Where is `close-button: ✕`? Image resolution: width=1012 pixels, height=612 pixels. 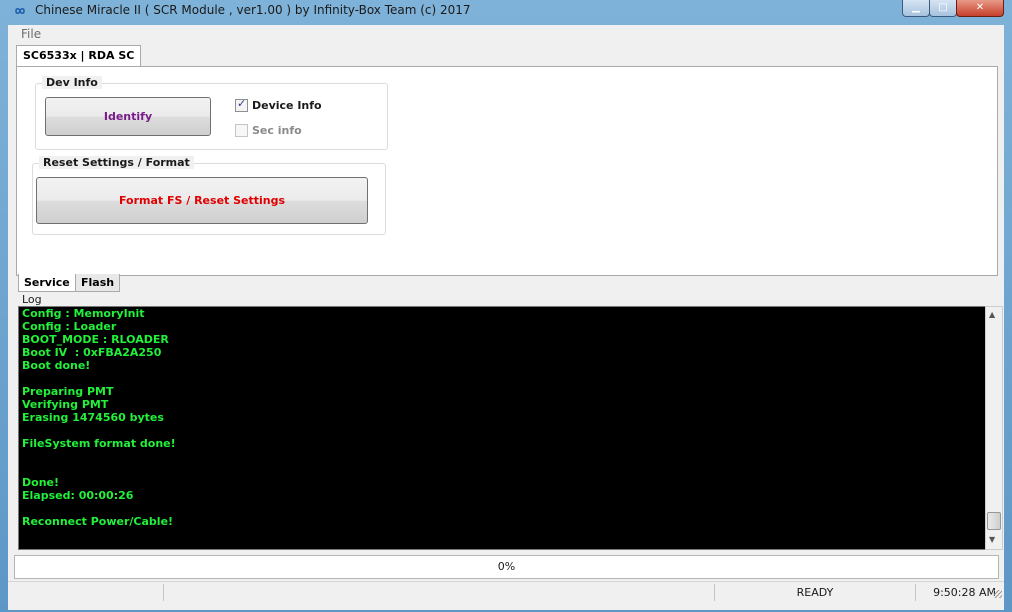
close-button: ✕ is located at coordinates (980, 8).